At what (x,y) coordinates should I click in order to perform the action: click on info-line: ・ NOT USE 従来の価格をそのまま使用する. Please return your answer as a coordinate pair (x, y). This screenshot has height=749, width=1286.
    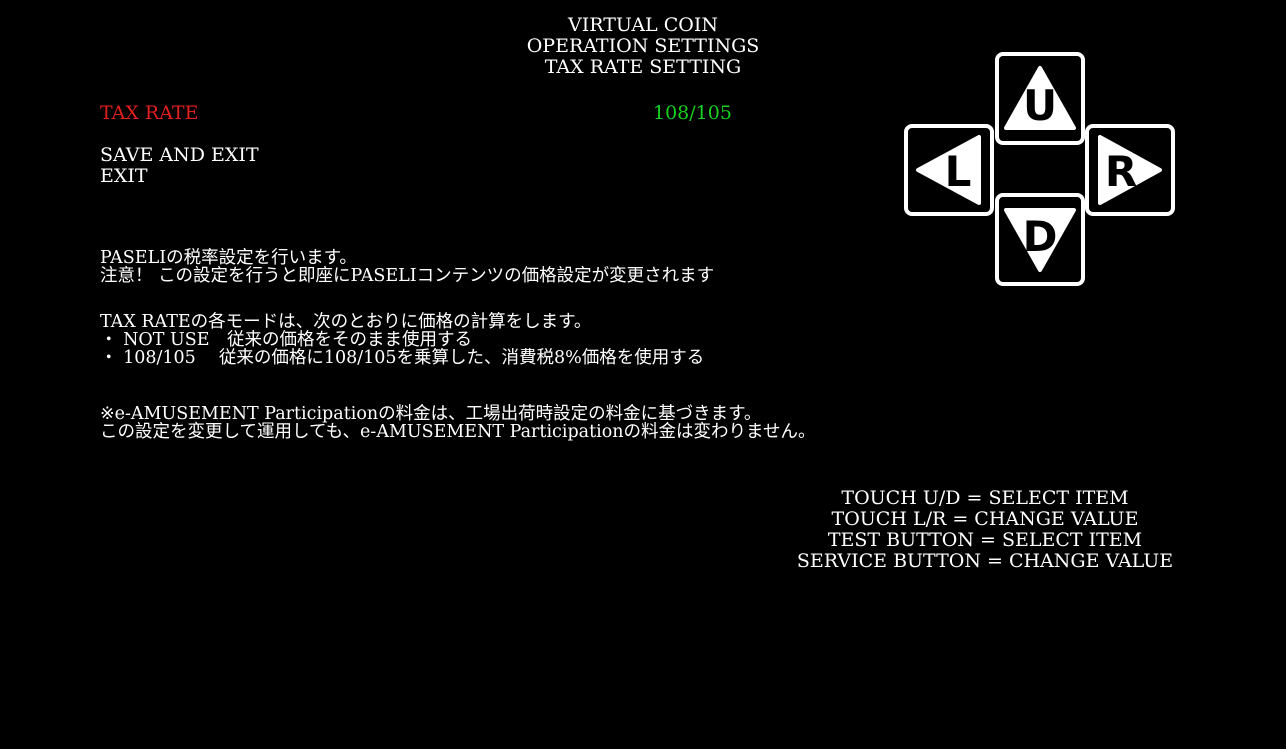
    Looking at the image, I should click on (286, 340).